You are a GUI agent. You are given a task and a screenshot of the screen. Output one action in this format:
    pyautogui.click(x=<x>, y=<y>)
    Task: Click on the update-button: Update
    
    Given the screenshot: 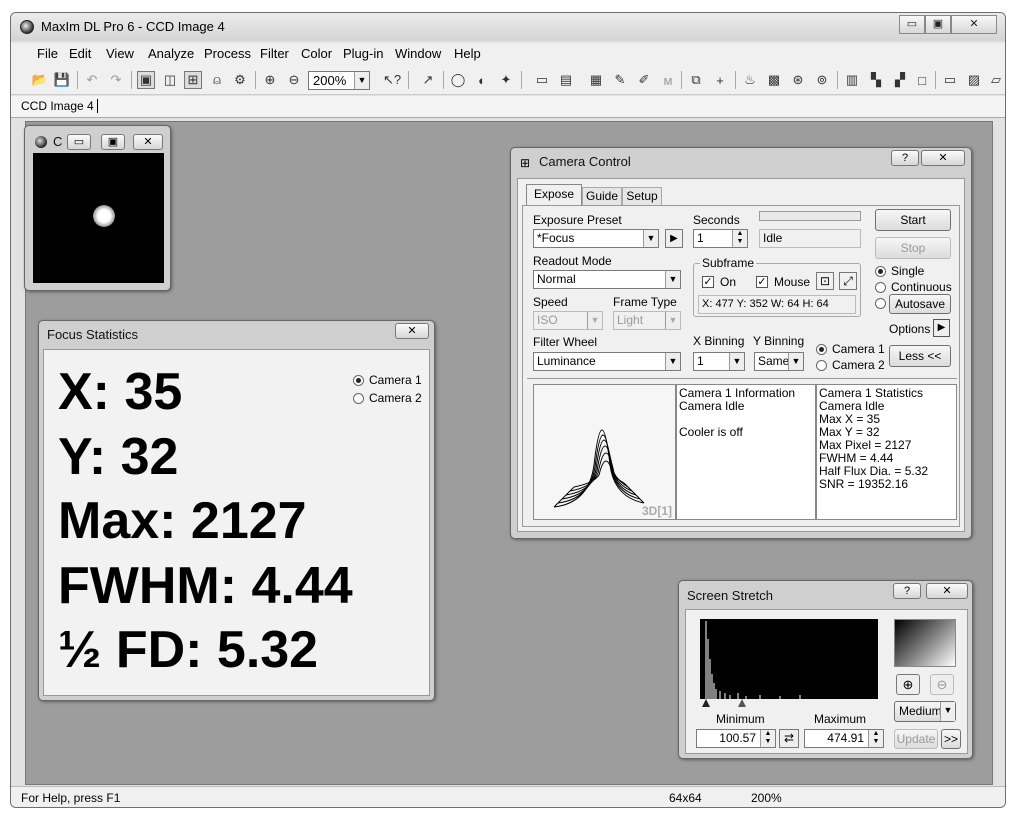 What is the action you would take?
    pyautogui.click(x=916, y=739)
    